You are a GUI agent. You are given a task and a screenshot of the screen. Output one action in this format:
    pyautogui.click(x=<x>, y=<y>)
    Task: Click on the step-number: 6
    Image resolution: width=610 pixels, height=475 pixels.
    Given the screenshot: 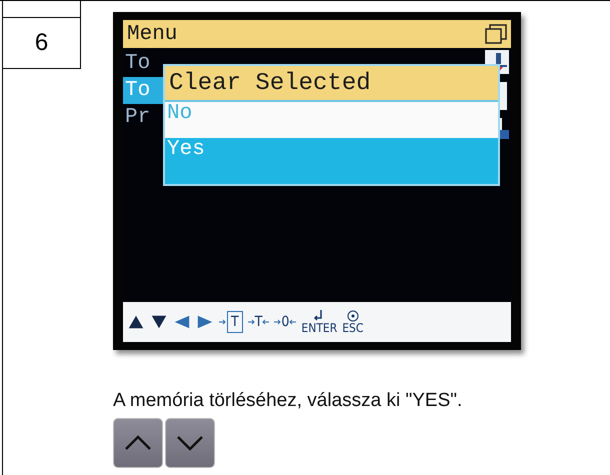 What is the action you would take?
    pyautogui.click(x=42, y=43)
    